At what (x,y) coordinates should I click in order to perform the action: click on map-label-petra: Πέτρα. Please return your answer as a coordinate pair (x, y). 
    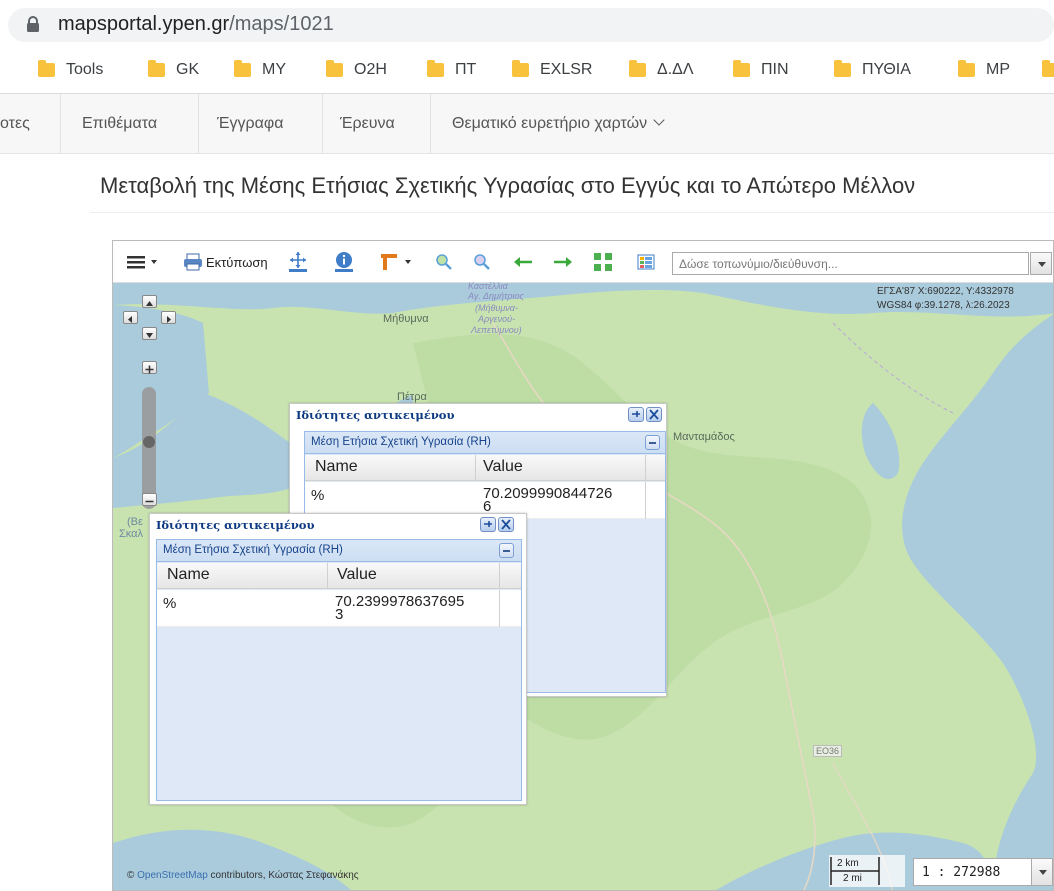
    Looking at the image, I should click on (412, 397).